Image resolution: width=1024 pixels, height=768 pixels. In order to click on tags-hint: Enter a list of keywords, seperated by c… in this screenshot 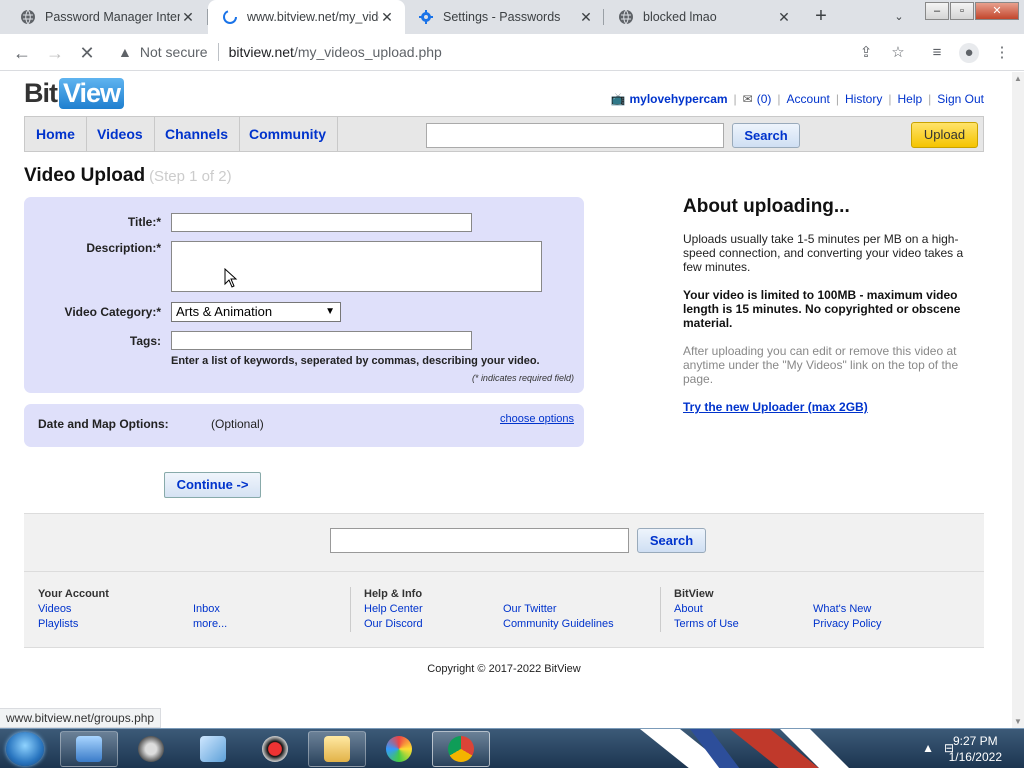, I will do `click(355, 361)`.